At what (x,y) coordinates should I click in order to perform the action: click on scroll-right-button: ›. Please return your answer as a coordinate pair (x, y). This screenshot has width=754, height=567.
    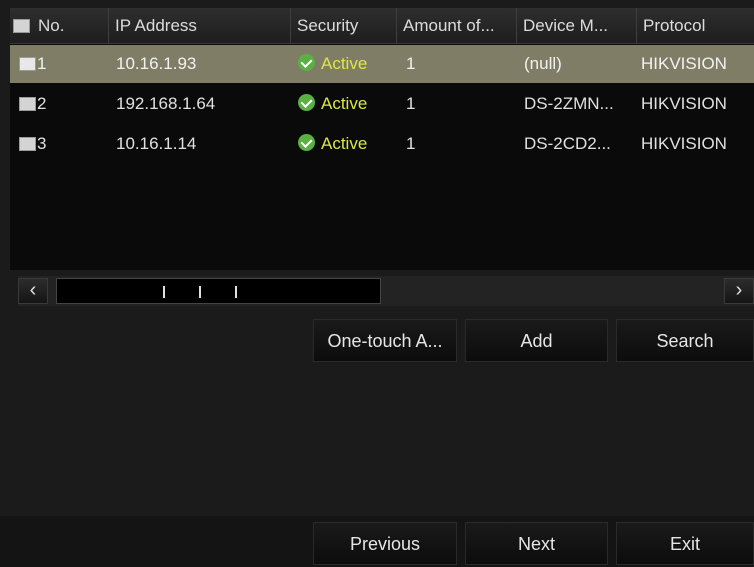
    Looking at the image, I should click on (739, 291).